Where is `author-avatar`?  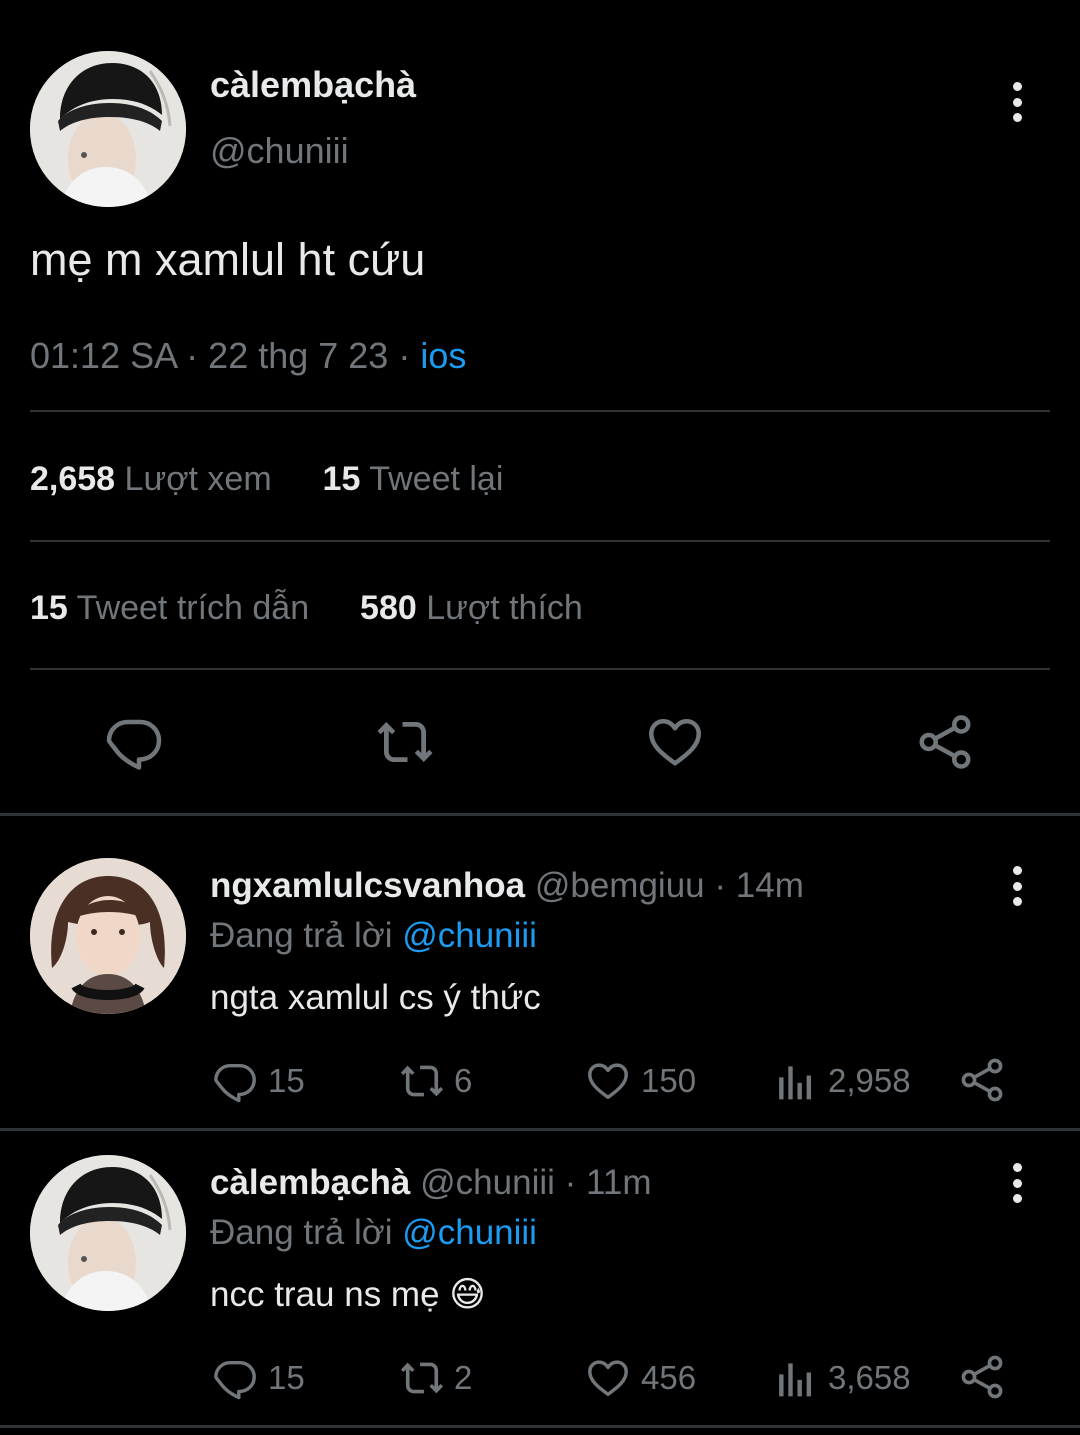
author-avatar is located at coordinates (108, 129).